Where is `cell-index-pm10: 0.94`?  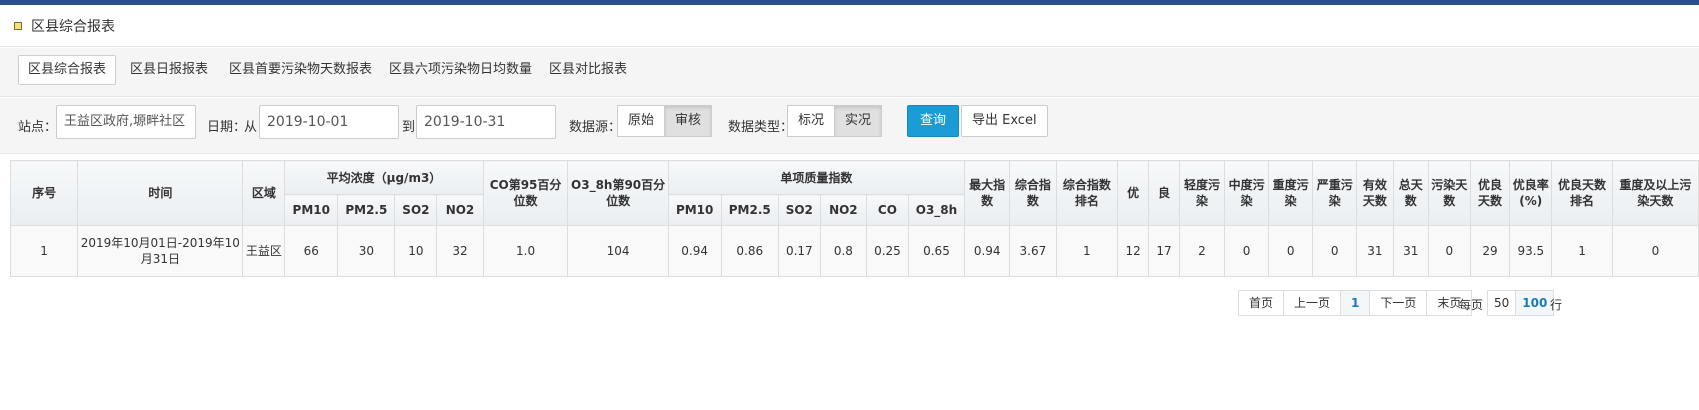 cell-index-pm10: 0.94 is located at coordinates (694, 251).